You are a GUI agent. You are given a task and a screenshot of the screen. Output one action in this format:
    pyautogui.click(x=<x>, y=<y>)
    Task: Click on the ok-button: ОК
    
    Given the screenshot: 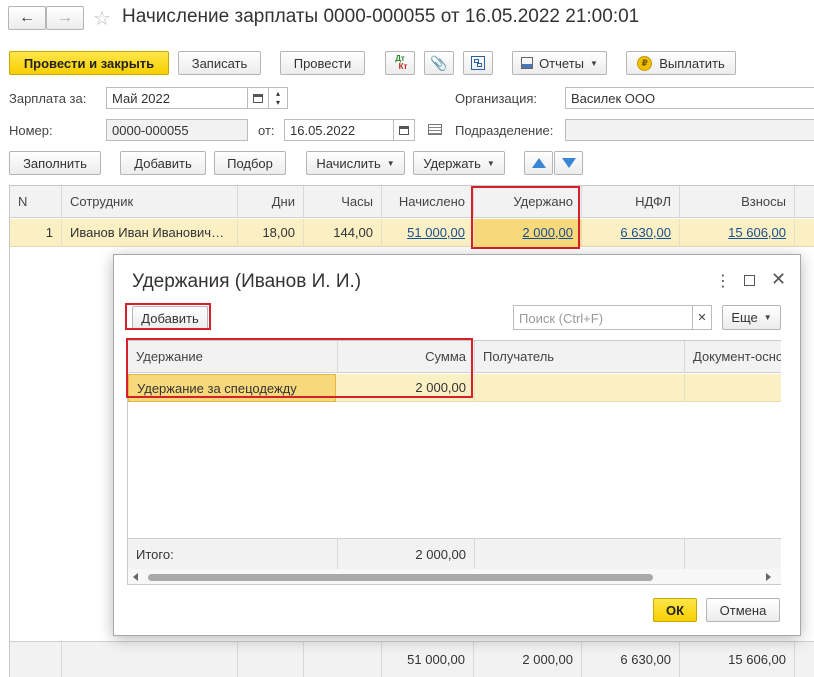 What is the action you would take?
    pyautogui.click(x=675, y=610)
    